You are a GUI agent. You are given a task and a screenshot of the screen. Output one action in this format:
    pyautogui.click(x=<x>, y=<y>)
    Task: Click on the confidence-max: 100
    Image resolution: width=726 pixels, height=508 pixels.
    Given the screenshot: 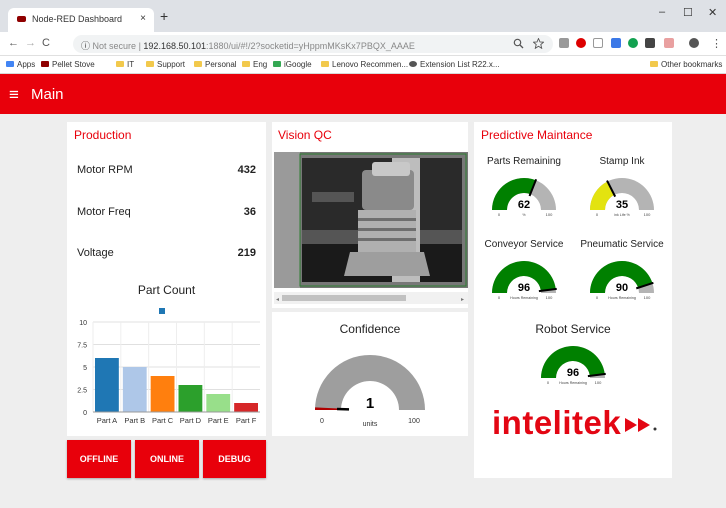 What is the action you would take?
    pyautogui.click(x=414, y=421)
    